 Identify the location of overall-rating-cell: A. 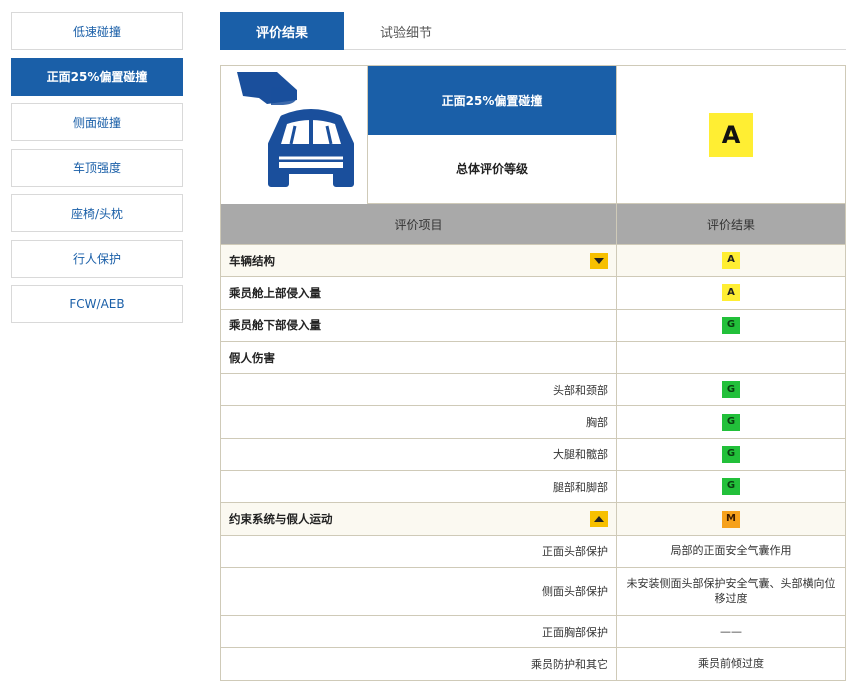
(731, 134).